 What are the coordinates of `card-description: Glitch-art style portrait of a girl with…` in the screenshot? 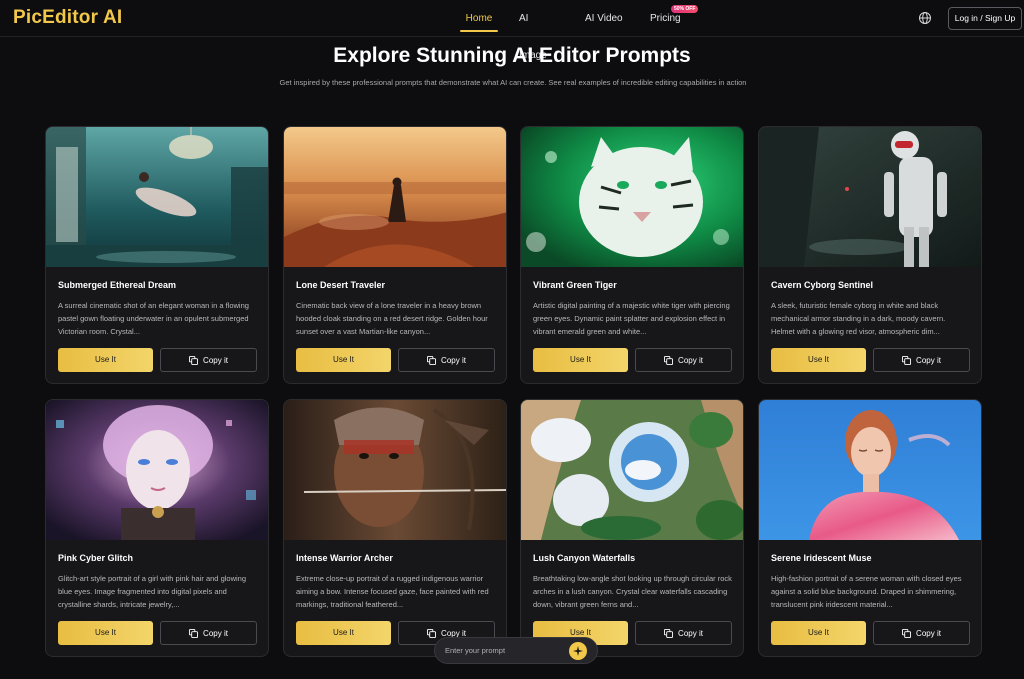 It's located at (152, 591).